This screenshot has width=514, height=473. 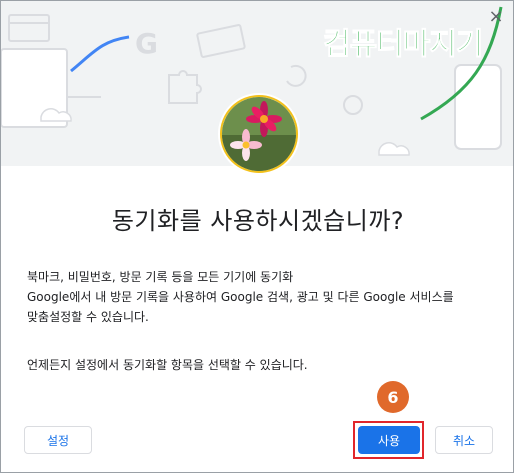 What do you see at coordinates (146, 43) in the screenshot?
I see `svg-text: G` at bounding box center [146, 43].